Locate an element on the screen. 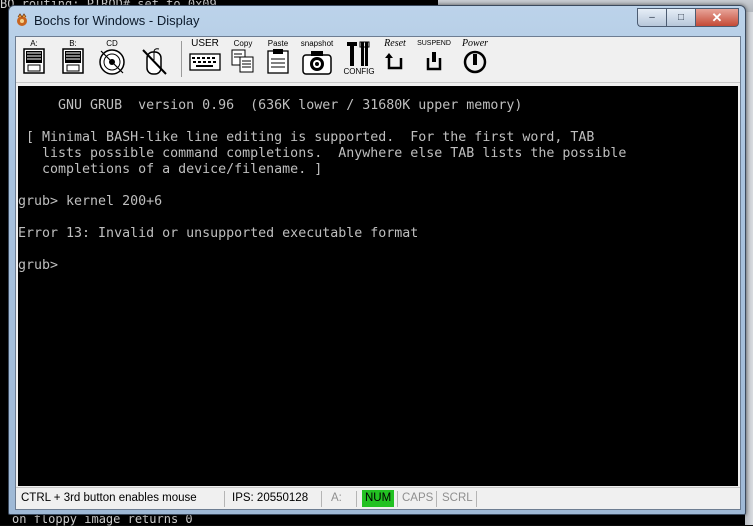  maximize-icon: □ is located at coordinates (681, 17).